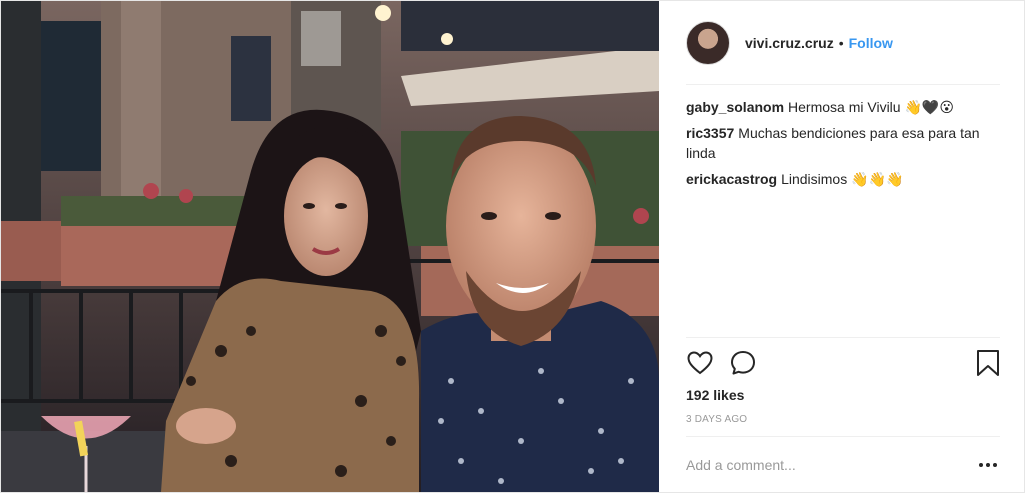 Image resolution: width=1025 pixels, height=493 pixels. I want to click on follow-button: Follow, so click(871, 43).